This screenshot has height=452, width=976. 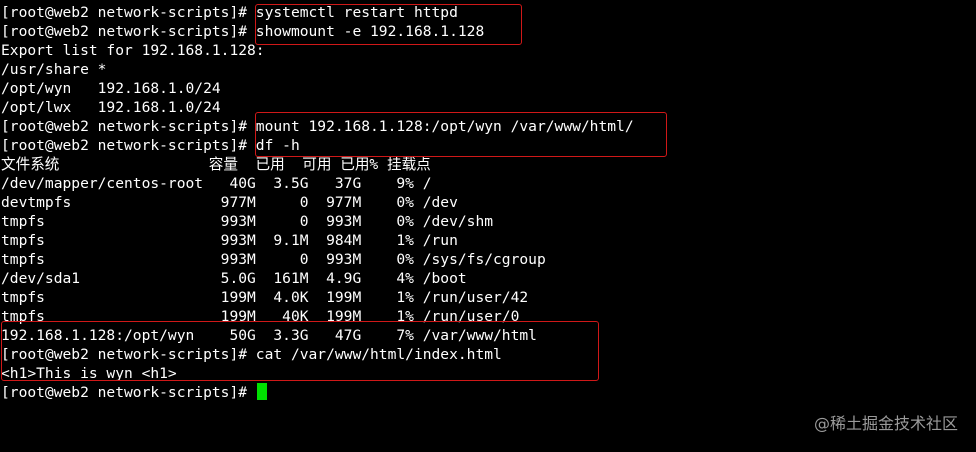 What do you see at coordinates (54, 69) in the screenshot?
I see `terminal-line: /usr/share *` at bounding box center [54, 69].